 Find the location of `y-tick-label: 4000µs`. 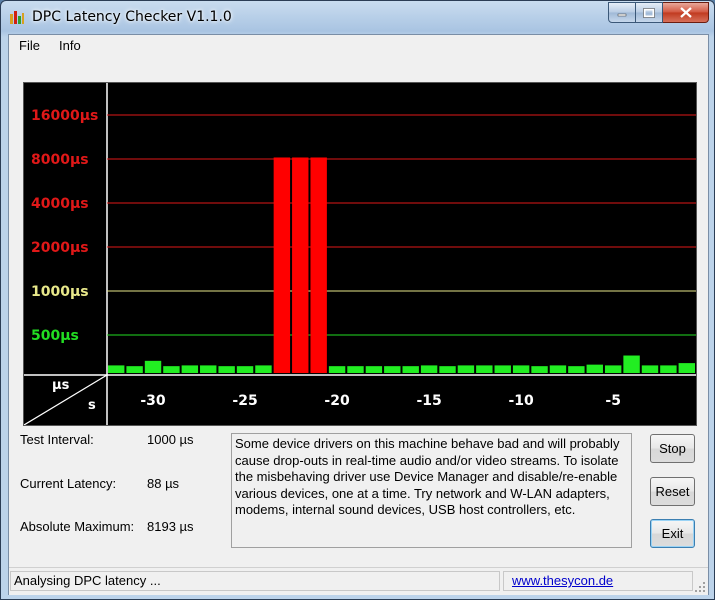

y-tick-label: 4000µs is located at coordinates (60, 204).